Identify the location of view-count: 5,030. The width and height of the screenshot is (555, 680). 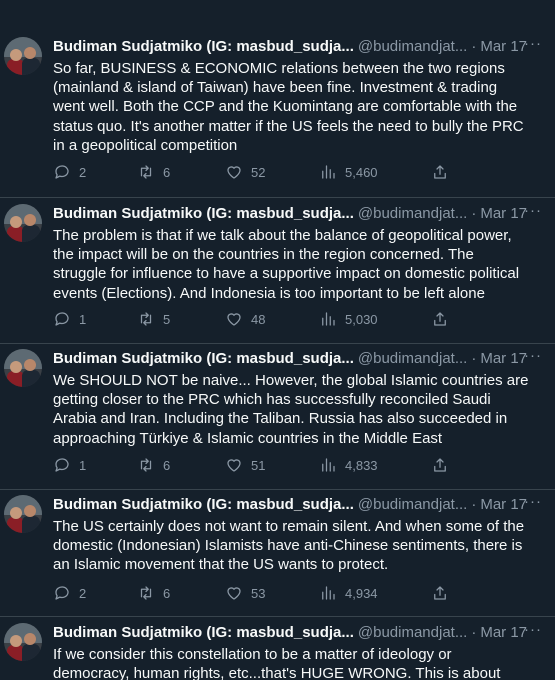
(361, 319).